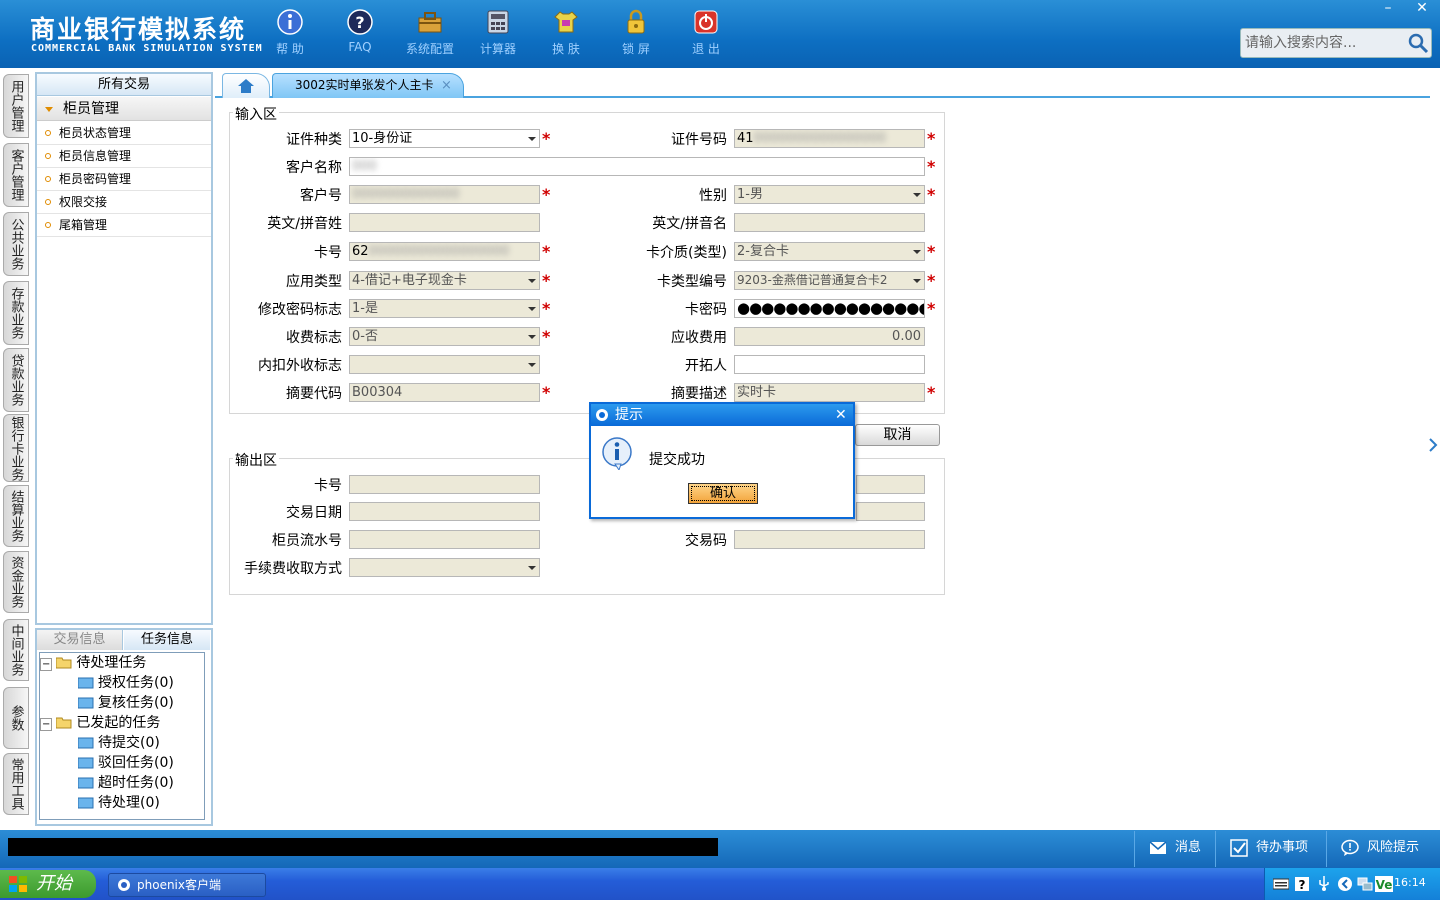 This screenshot has width=1440, height=900. What do you see at coordinates (841, 415) in the screenshot?
I see `dialog-close-icon: ✕` at bounding box center [841, 415].